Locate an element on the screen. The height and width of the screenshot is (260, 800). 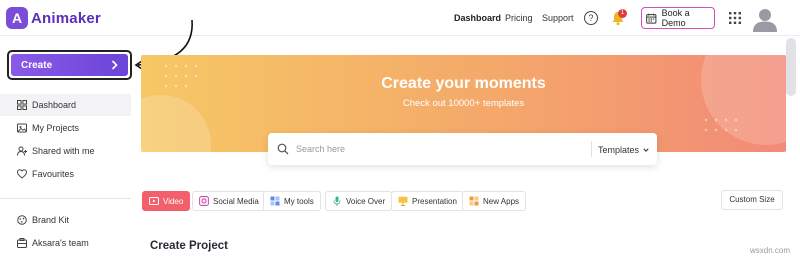
logo-badge: A is located at coordinates (17, 18).